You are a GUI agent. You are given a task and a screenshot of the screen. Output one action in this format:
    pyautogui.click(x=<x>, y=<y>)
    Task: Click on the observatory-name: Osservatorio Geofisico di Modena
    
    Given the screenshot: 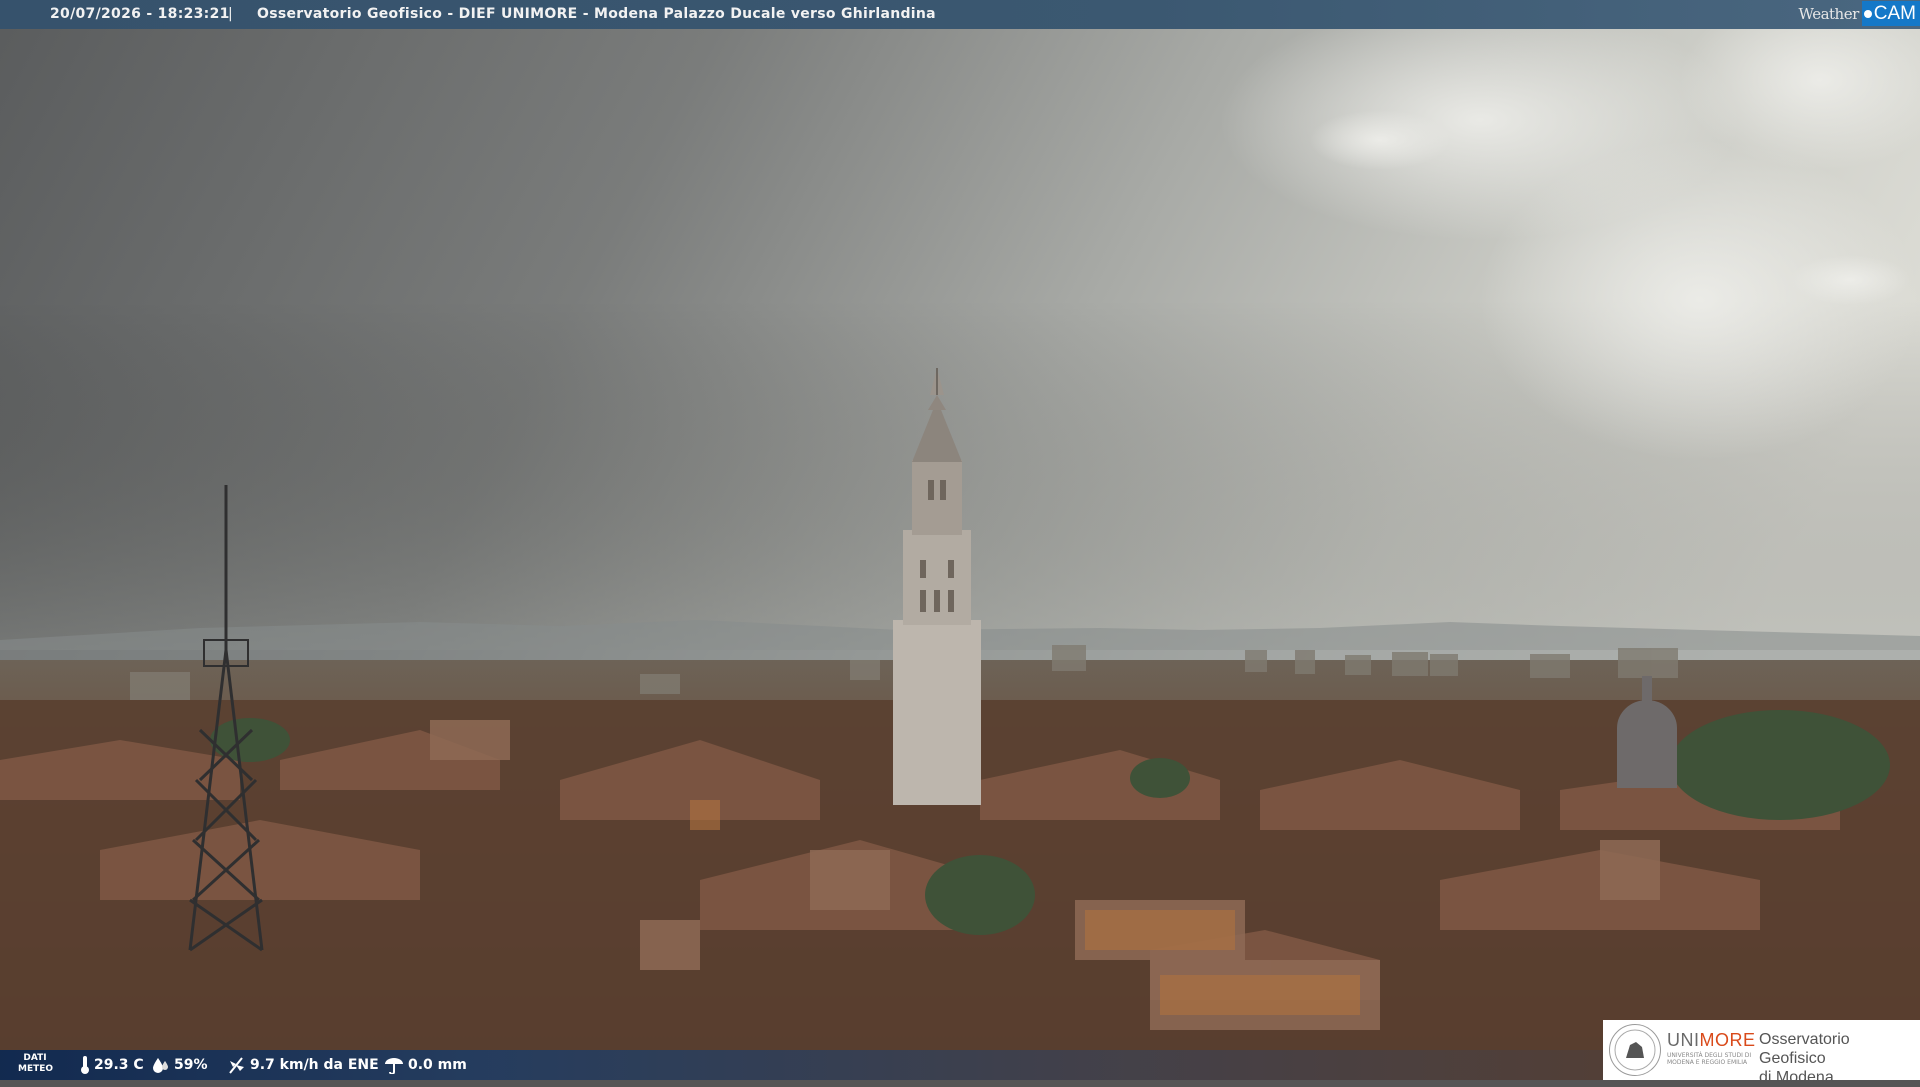 What is the action you would take?
    pyautogui.click(x=1804, y=1058)
    